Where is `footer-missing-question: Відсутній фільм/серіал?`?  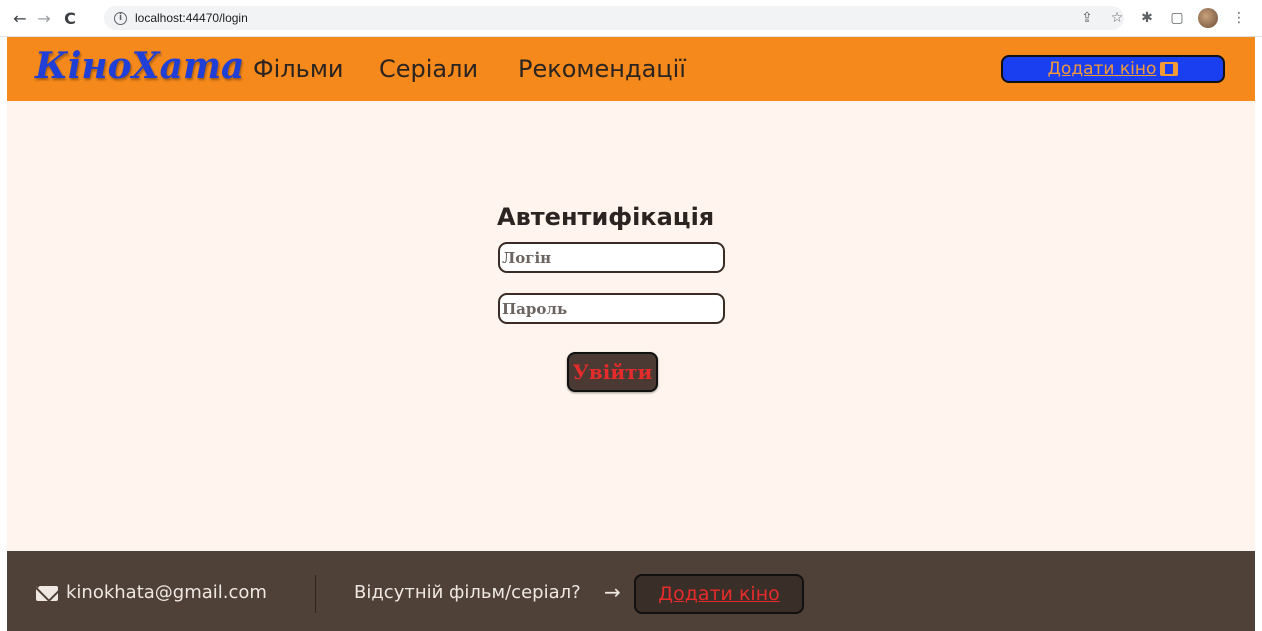 footer-missing-question: Відсутній фільм/серіал? is located at coordinates (467, 592).